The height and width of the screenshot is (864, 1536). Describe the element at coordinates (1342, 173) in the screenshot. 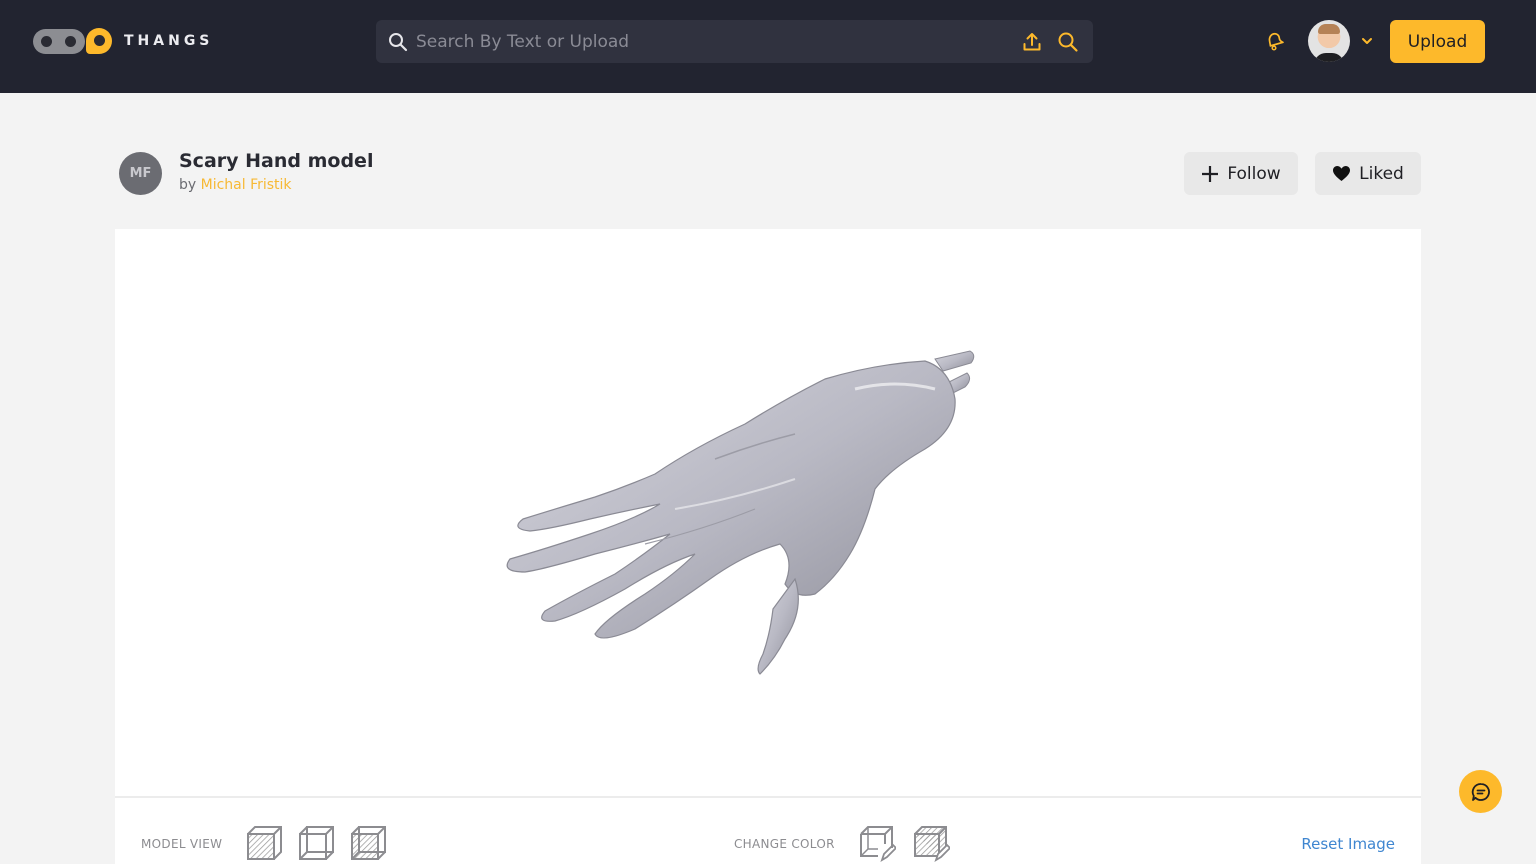

I see `heart-icon` at that location.